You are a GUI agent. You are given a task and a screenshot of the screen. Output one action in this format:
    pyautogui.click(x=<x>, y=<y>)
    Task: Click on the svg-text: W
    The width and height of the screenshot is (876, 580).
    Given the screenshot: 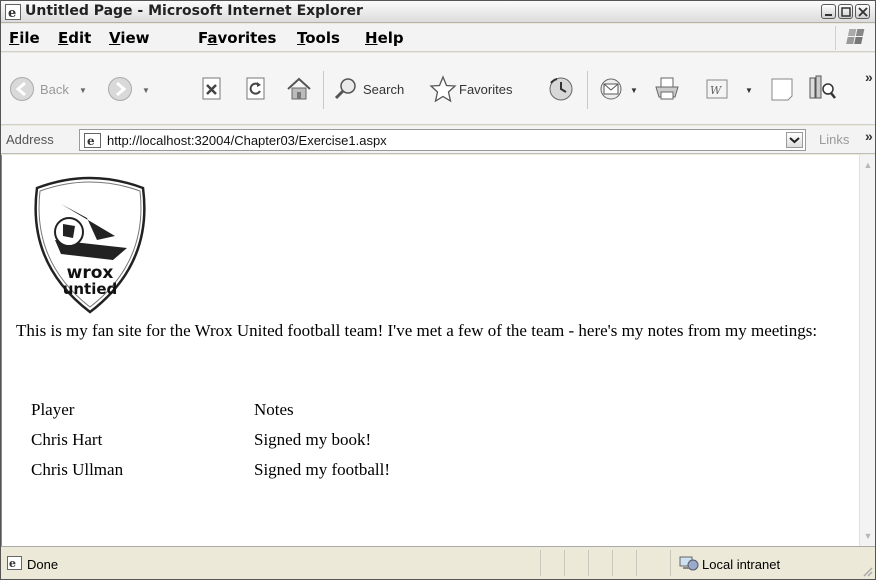 What is the action you would take?
    pyautogui.click(x=716, y=90)
    